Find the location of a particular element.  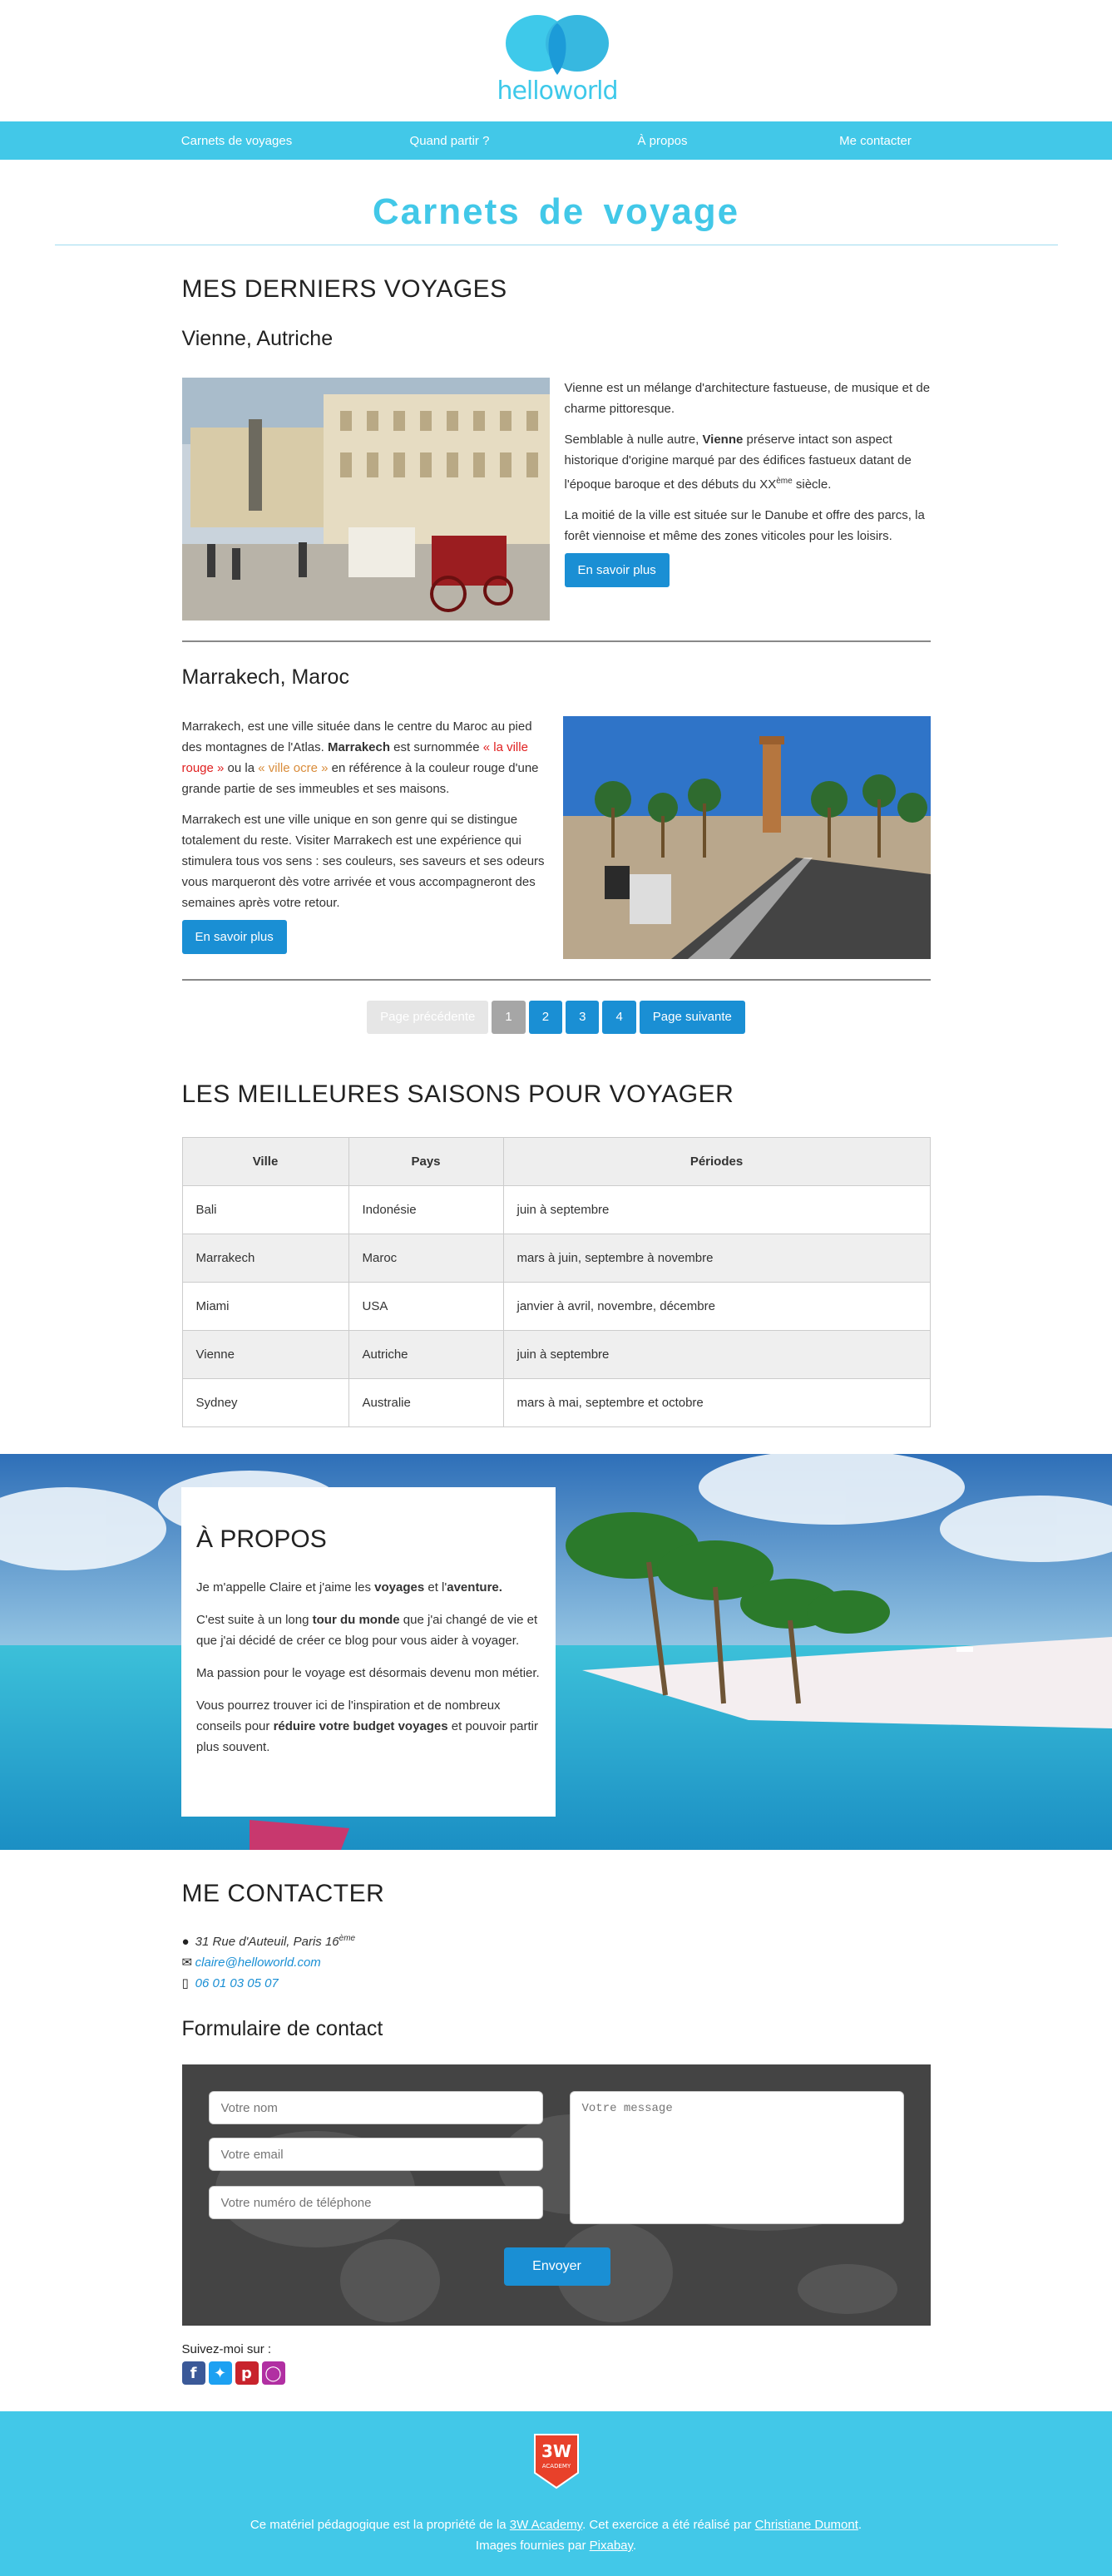

cell-ville: Bali is located at coordinates (265, 1209).